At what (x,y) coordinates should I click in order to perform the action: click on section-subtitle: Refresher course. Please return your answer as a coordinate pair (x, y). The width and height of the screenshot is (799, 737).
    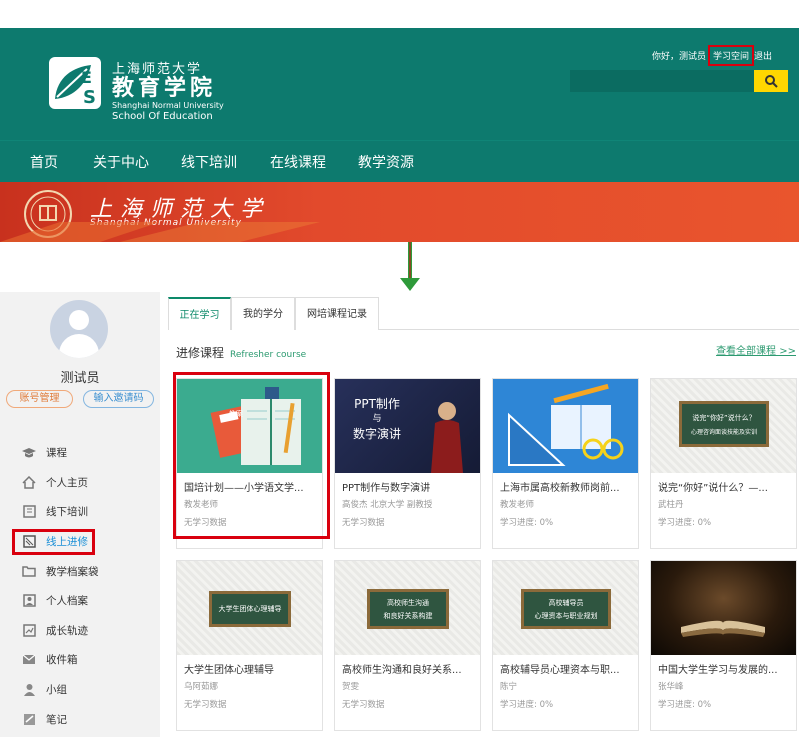
    Looking at the image, I should click on (268, 355).